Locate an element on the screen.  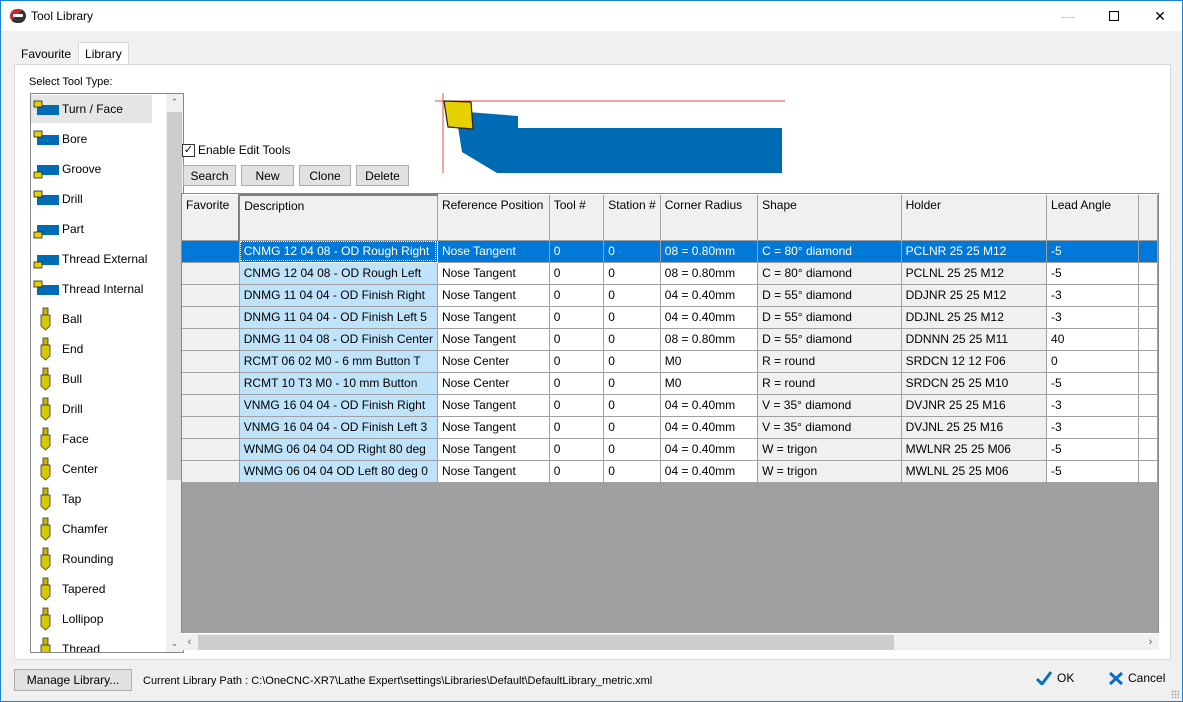
cell-description: RCMT 10 T3 M0 - 10 mm Button is located at coordinates (338, 383).